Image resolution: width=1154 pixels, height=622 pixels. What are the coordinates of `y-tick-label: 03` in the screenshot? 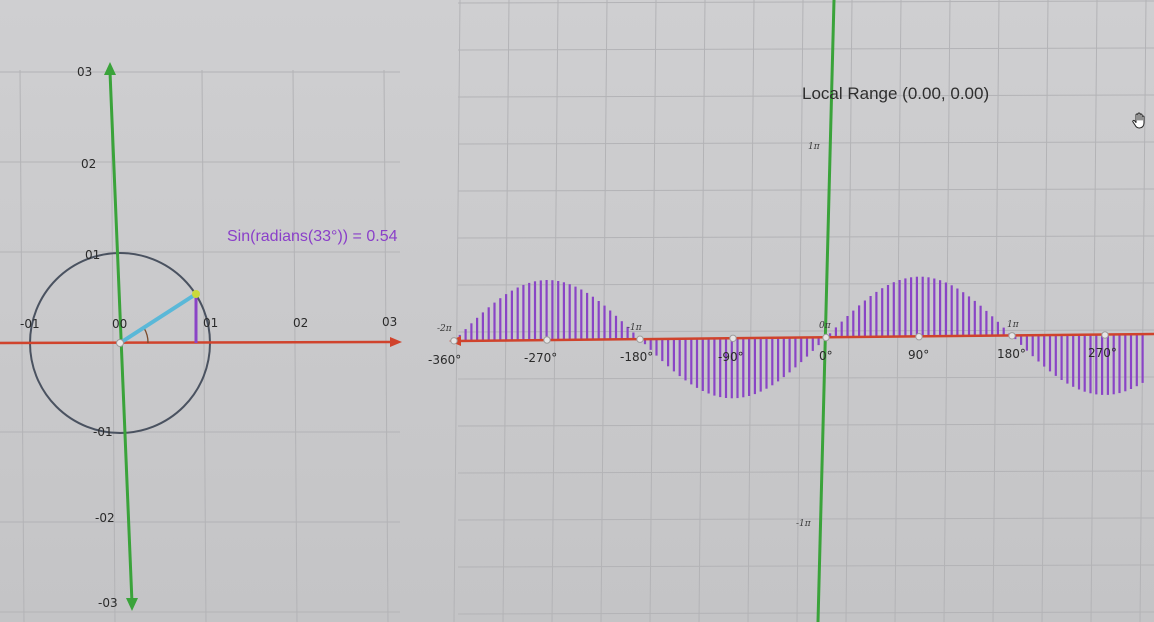 It's located at (84, 72).